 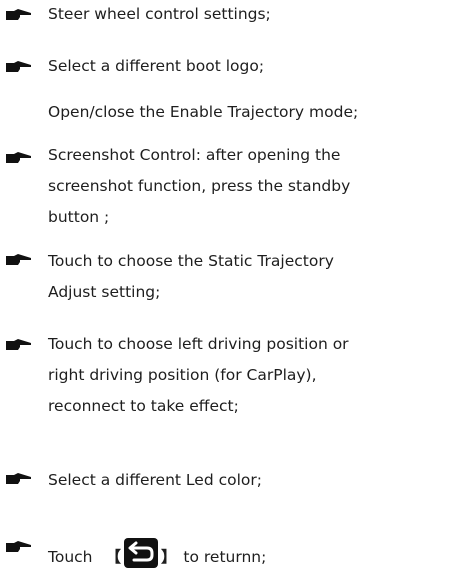 I want to click on item-text-line: Adjust setting;, so click(x=104, y=292).